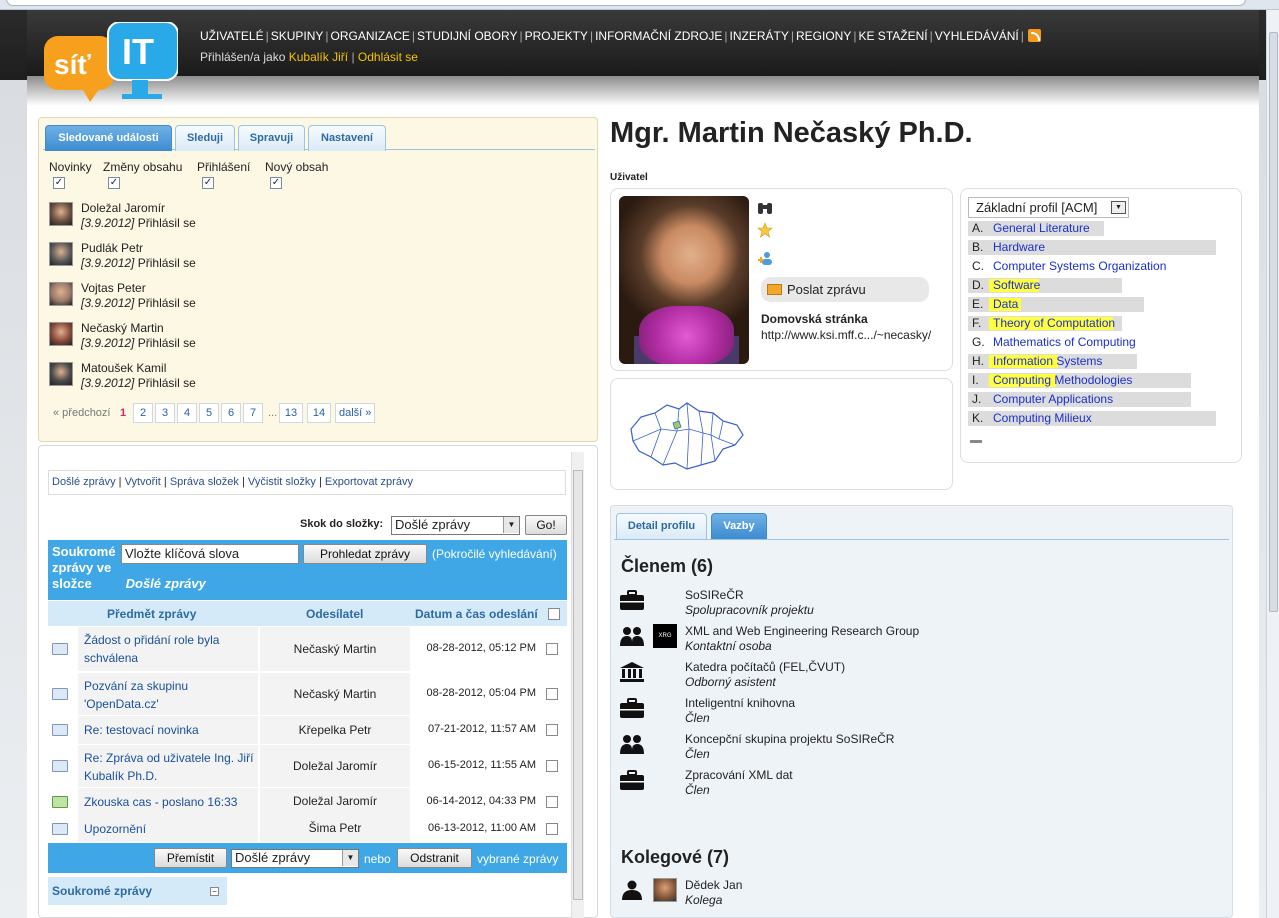 This screenshot has height=918, width=1279. I want to click on acm-link: Theory of Computation, so click(1054, 323).